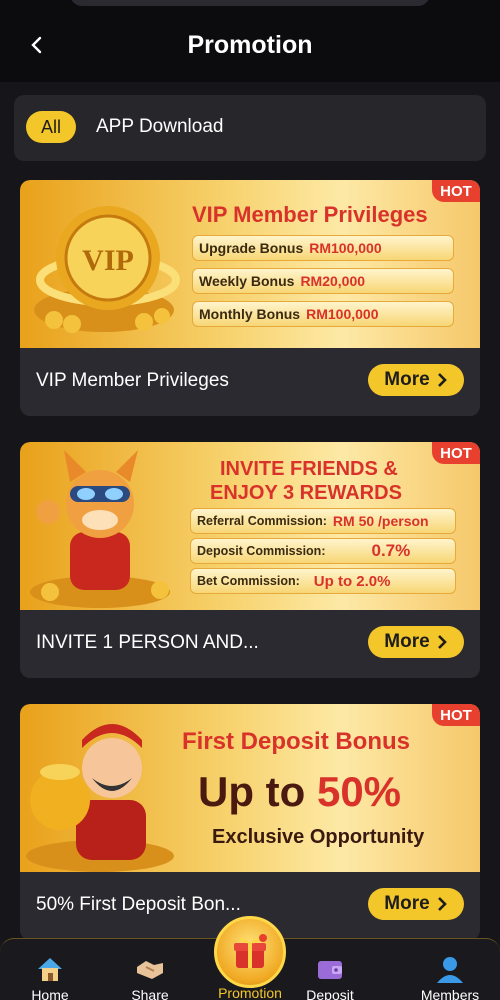 Image resolution: width=500 pixels, height=1000 pixels. What do you see at coordinates (100, 529) in the screenshot?
I see `fox-mascot-icon` at bounding box center [100, 529].